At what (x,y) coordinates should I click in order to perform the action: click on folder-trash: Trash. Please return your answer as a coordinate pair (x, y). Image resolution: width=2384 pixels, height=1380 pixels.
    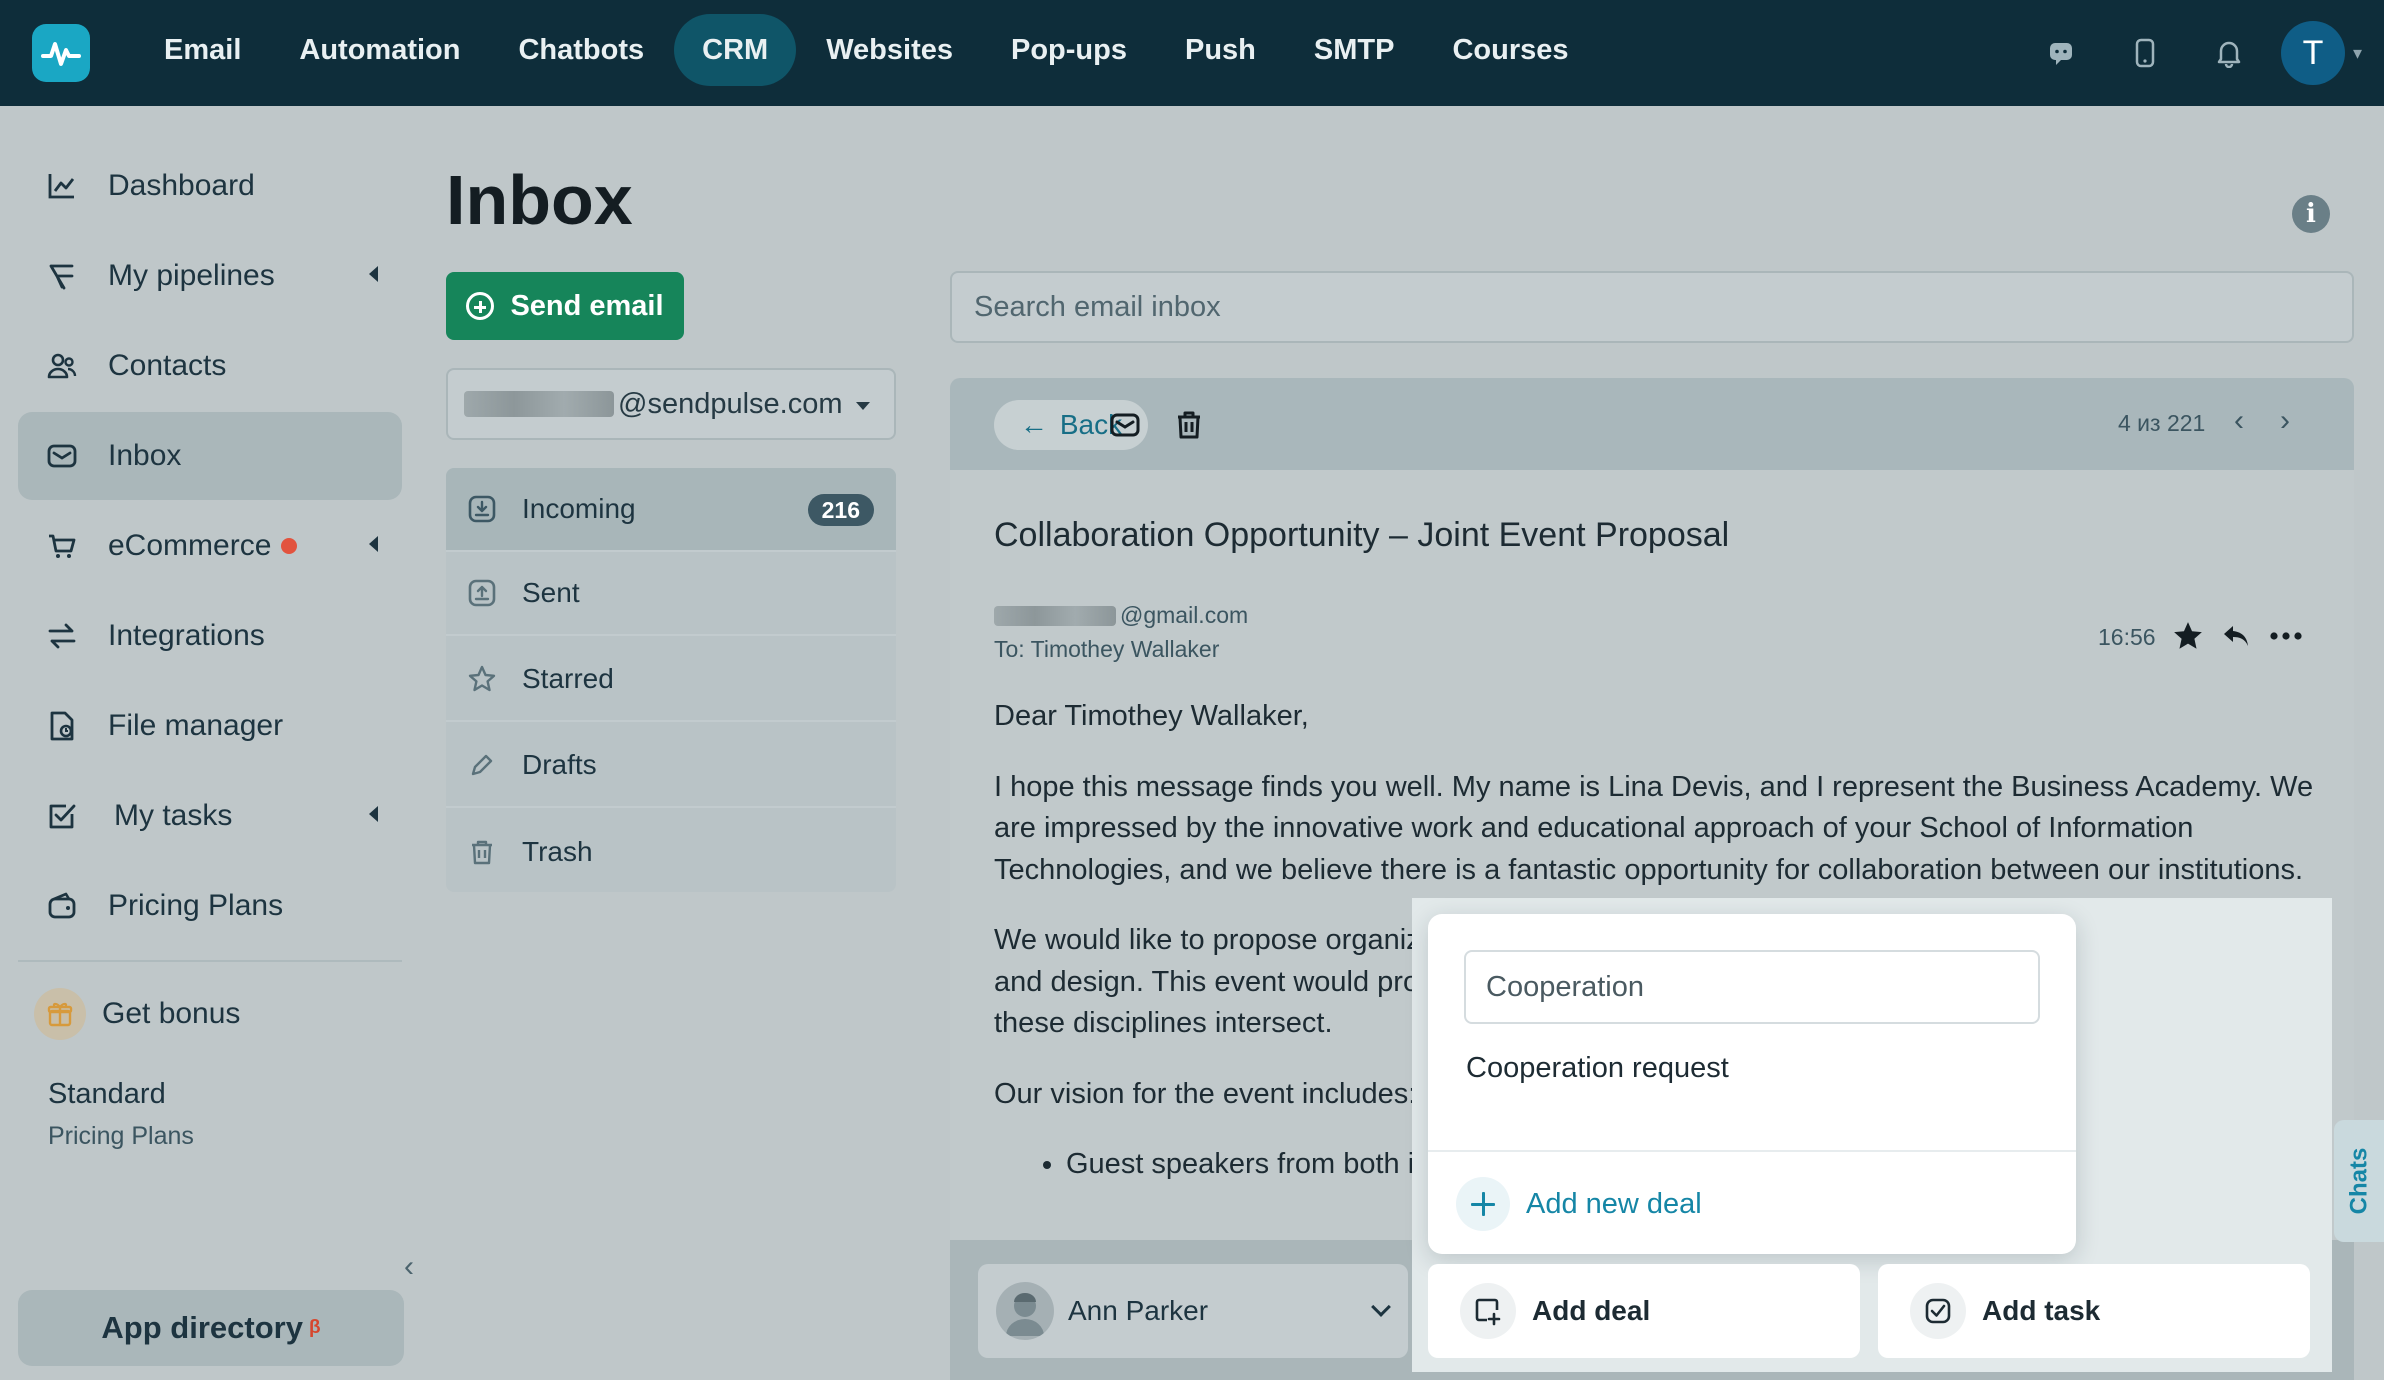
    Looking at the image, I should click on (671, 852).